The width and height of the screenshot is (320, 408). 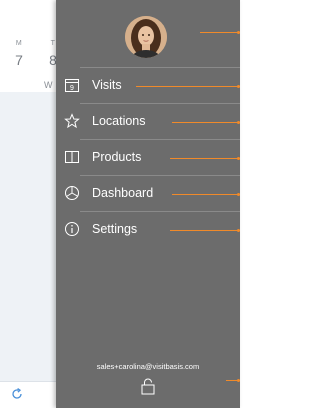 I want to click on lock-icon, so click(x=148, y=386).